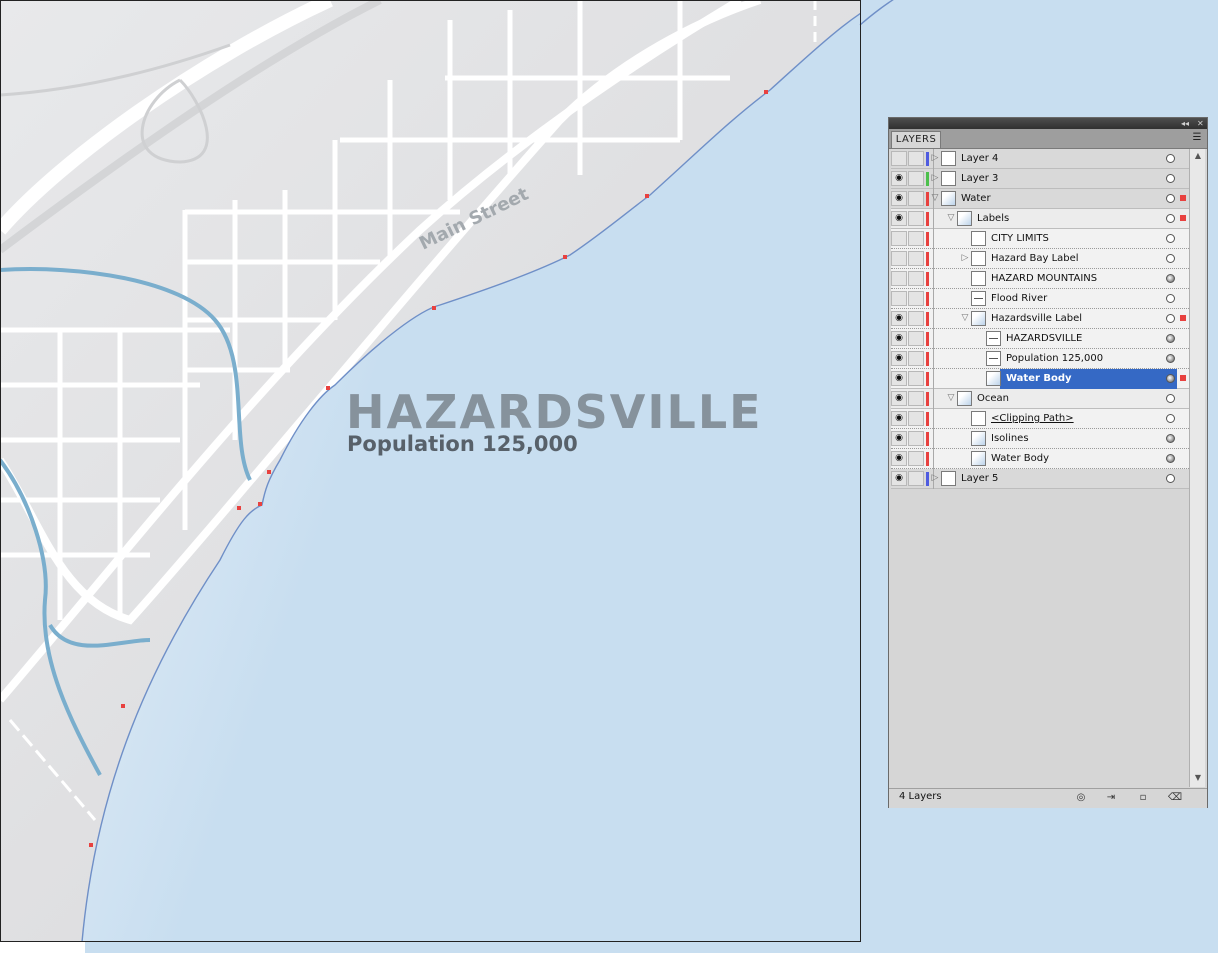 This screenshot has width=1218, height=953. Describe the element at coordinates (1198, 156) in the screenshot. I see `scroll-up-icon: ▲` at that location.